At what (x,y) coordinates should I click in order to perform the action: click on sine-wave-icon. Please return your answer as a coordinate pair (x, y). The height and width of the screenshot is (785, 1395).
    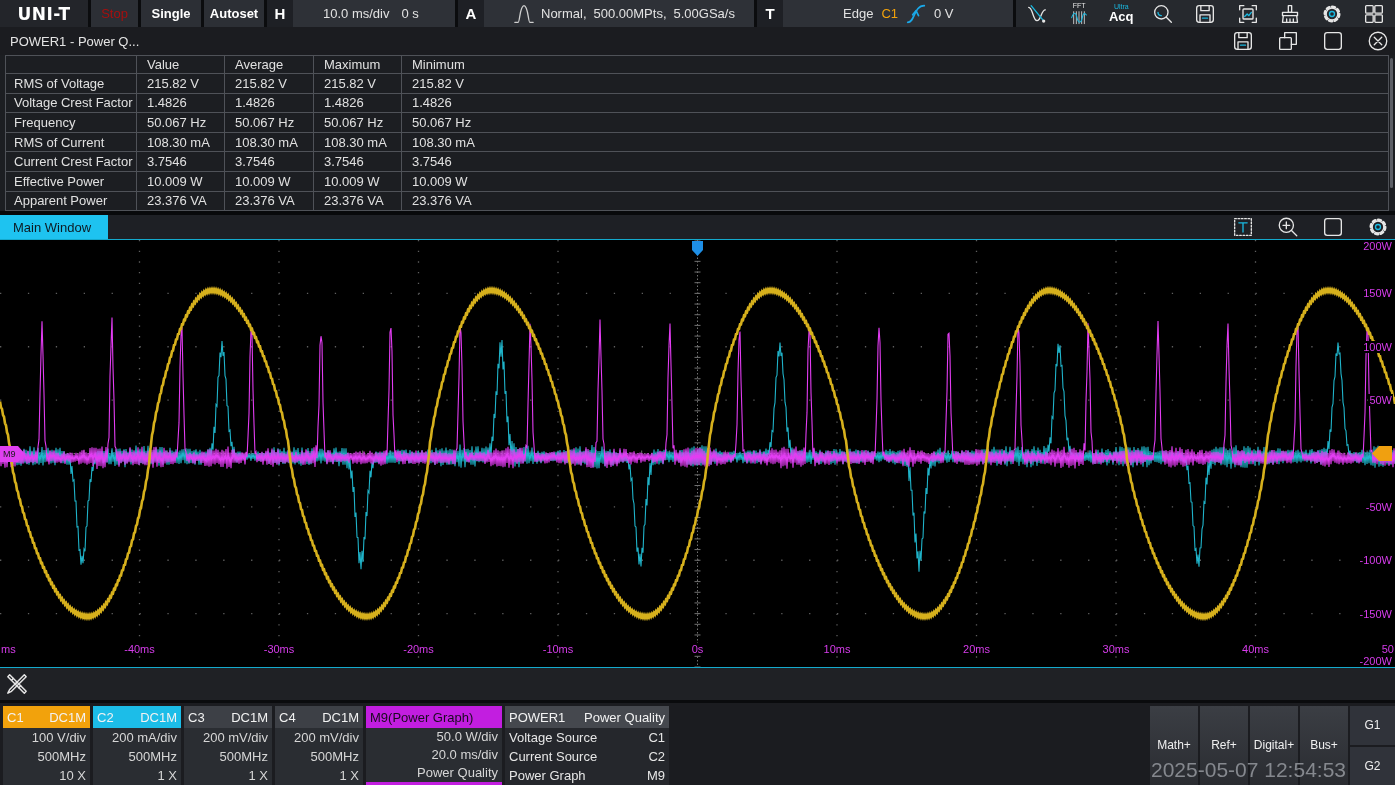
    Looking at the image, I should click on (1037, 13).